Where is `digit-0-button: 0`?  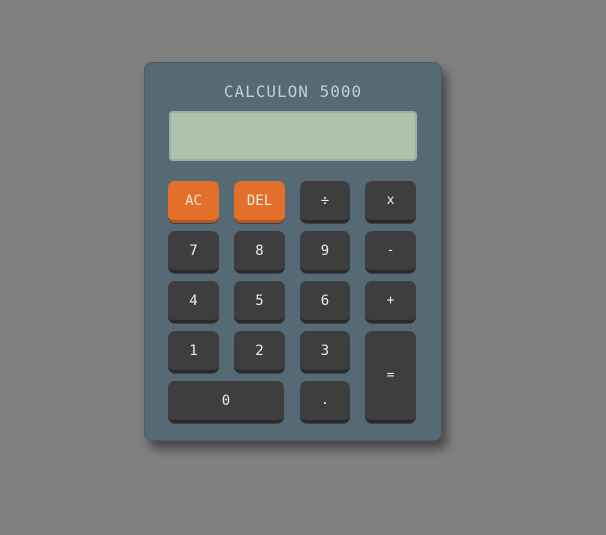 digit-0-button: 0 is located at coordinates (226, 402).